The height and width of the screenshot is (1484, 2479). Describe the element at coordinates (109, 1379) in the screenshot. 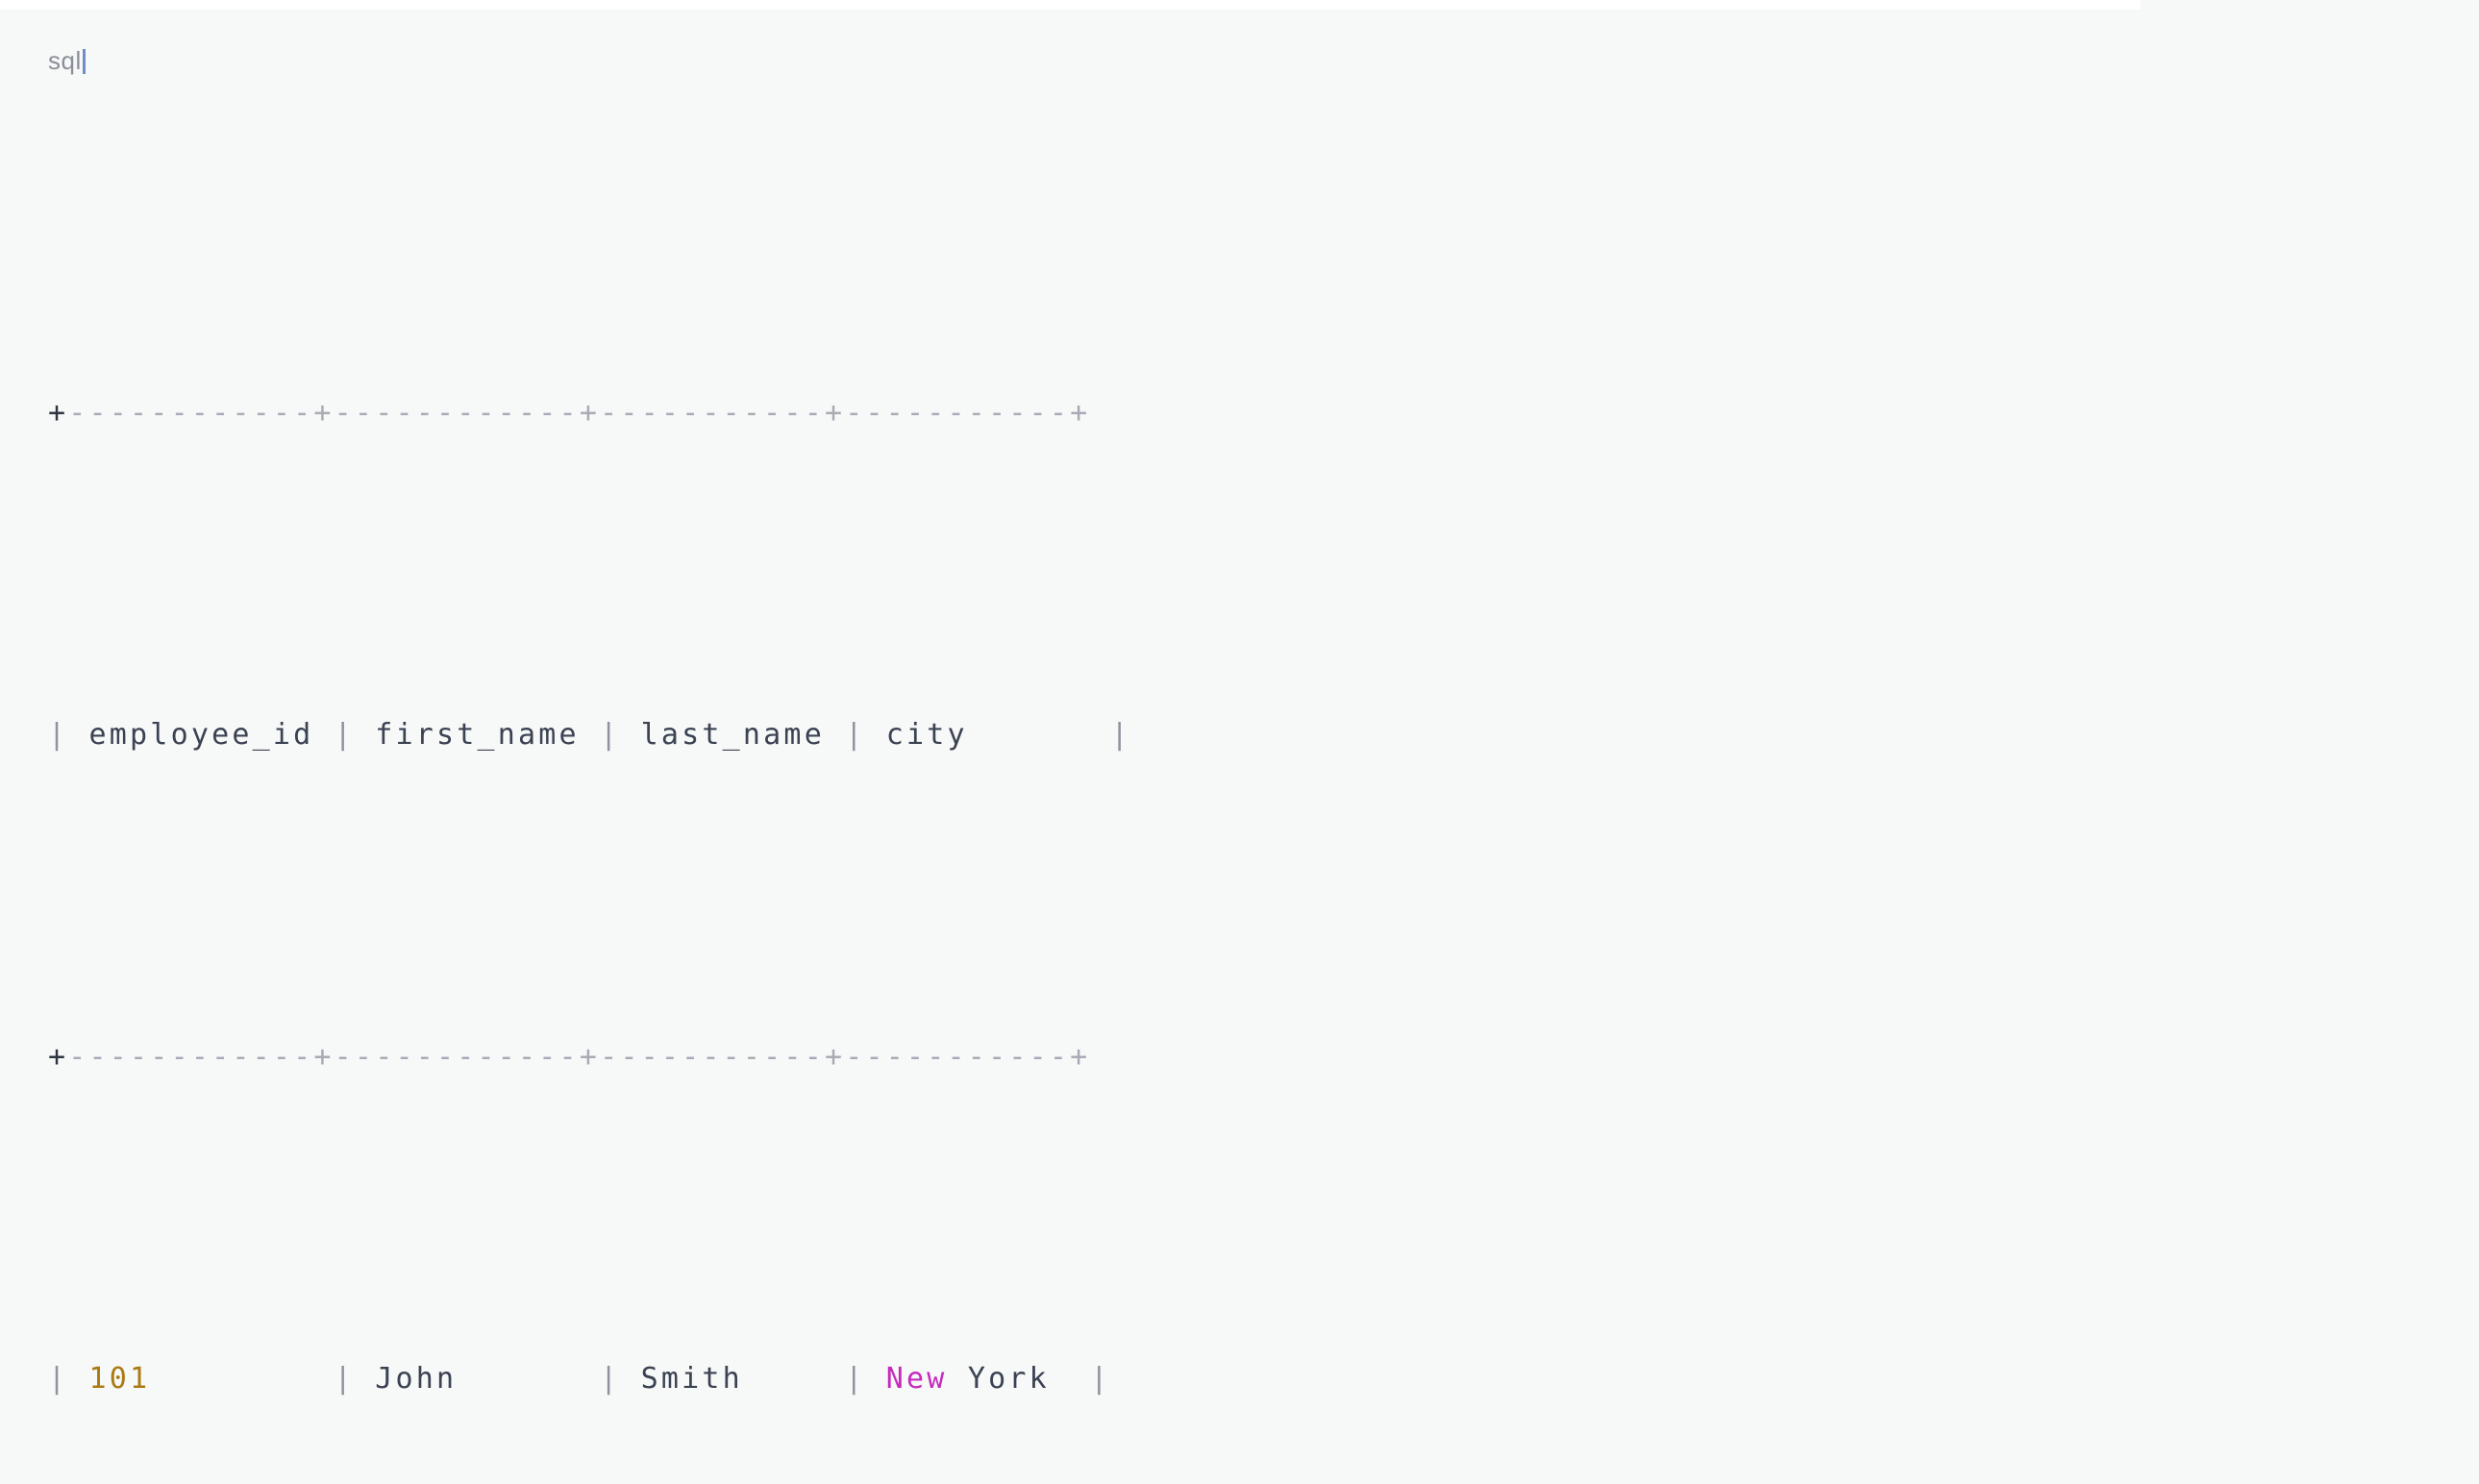

I see `cell-employee-id: 101` at that location.